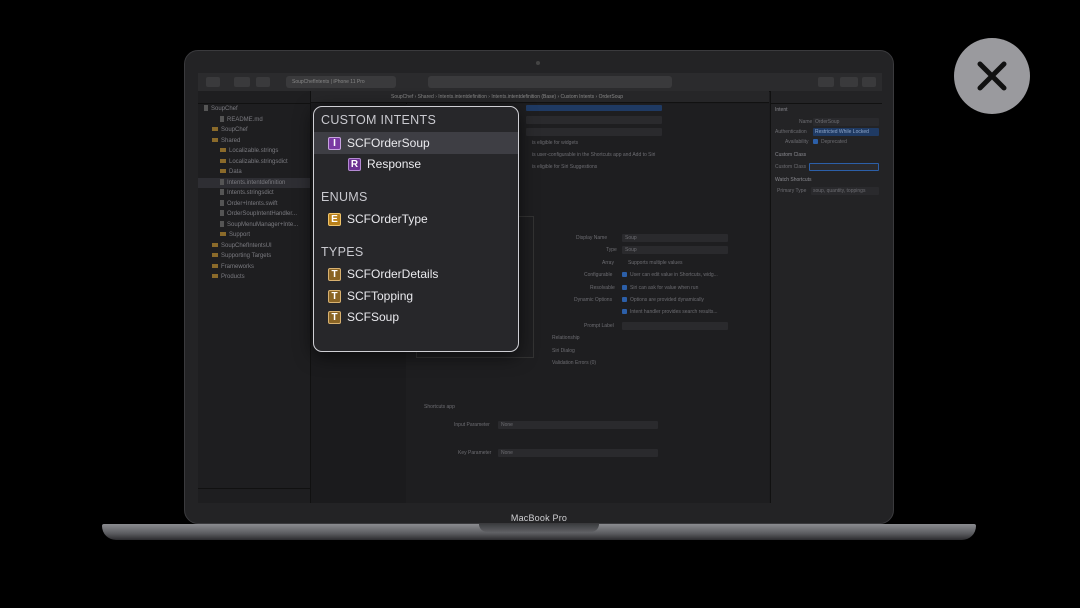  I want to click on run-button, so click(242, 82).